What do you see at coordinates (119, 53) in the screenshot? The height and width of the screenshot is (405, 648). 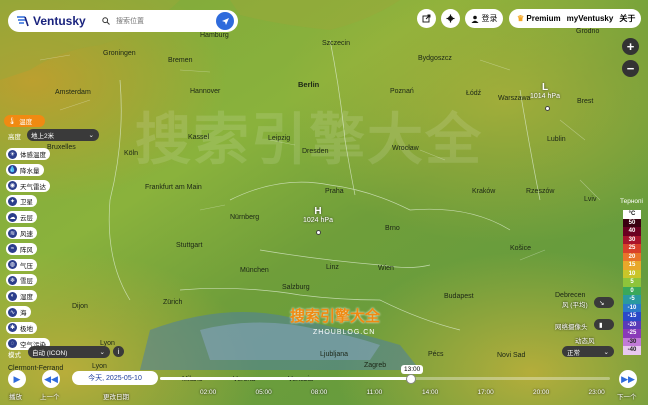 I see `city-label: Groningen` at bounding box center [119, 53].